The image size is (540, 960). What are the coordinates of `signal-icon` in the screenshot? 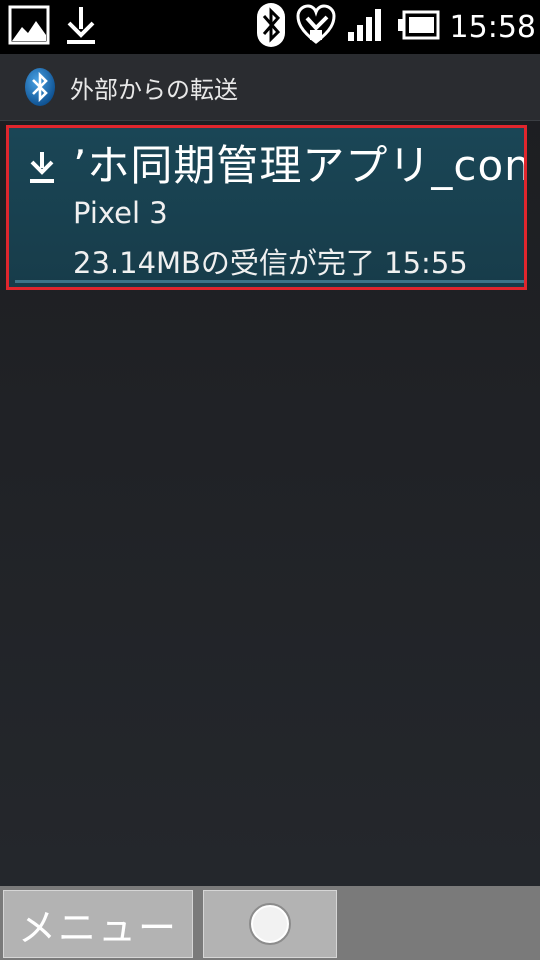 It's located at (366, 27).